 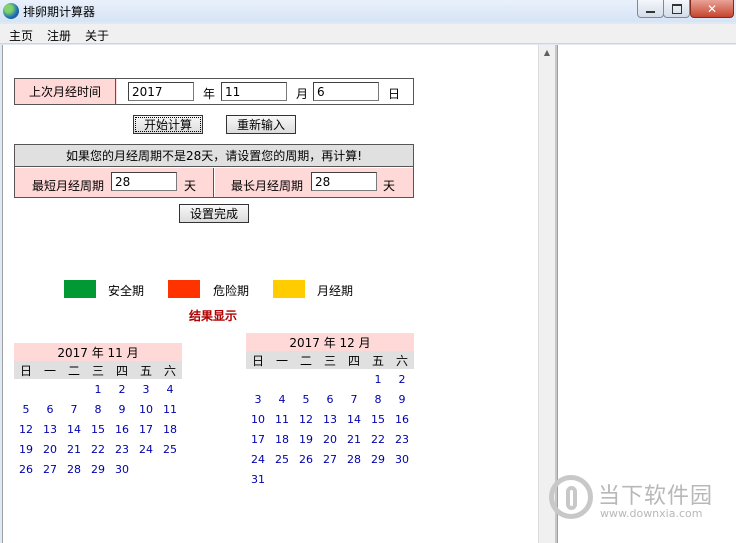 I want to click on danger-period-swatch, so click(x=184, y=289).